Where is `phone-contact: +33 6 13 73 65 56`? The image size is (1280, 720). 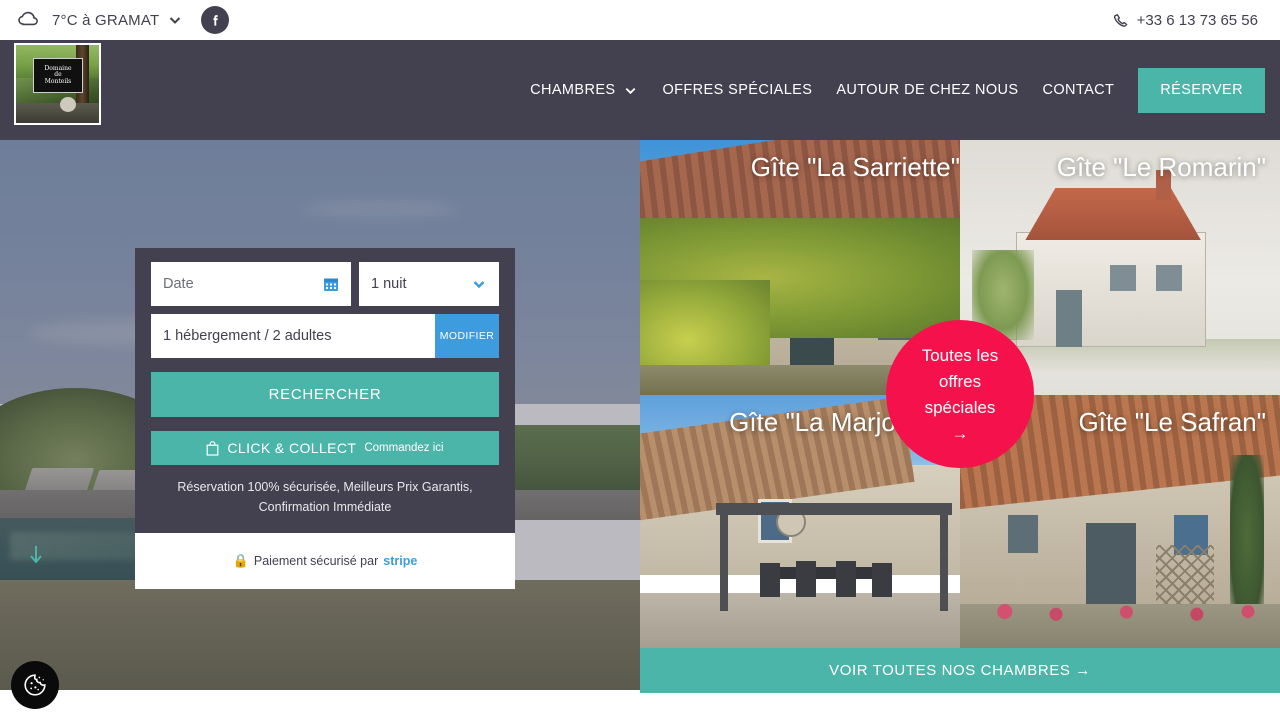 phone-contact: +33 6 13 73 65 56 is located at coordinates (1188, 20).